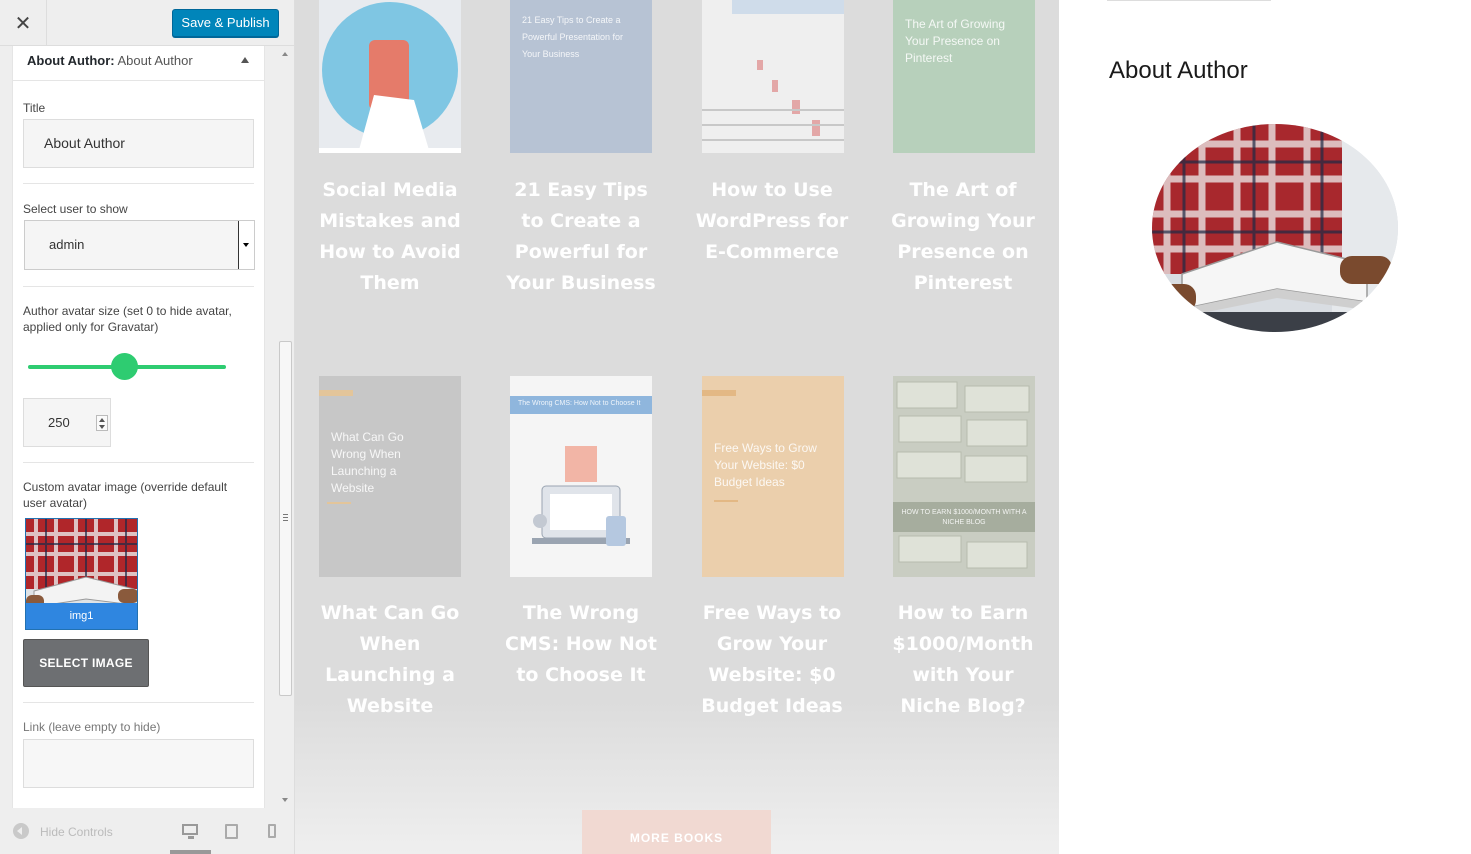  Describe the element at coordinates (139, 245) in the screenshot. I see `user-select: admin` at that location.